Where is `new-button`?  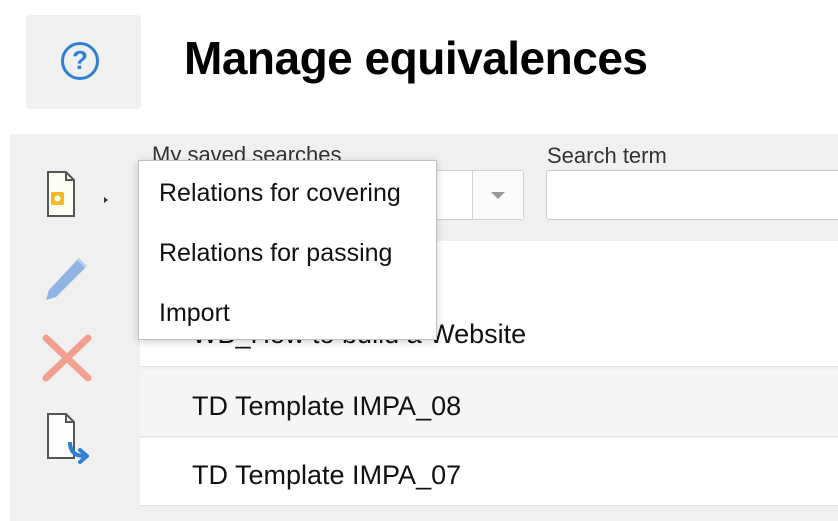 new-button is located at coordinates (74, 196).